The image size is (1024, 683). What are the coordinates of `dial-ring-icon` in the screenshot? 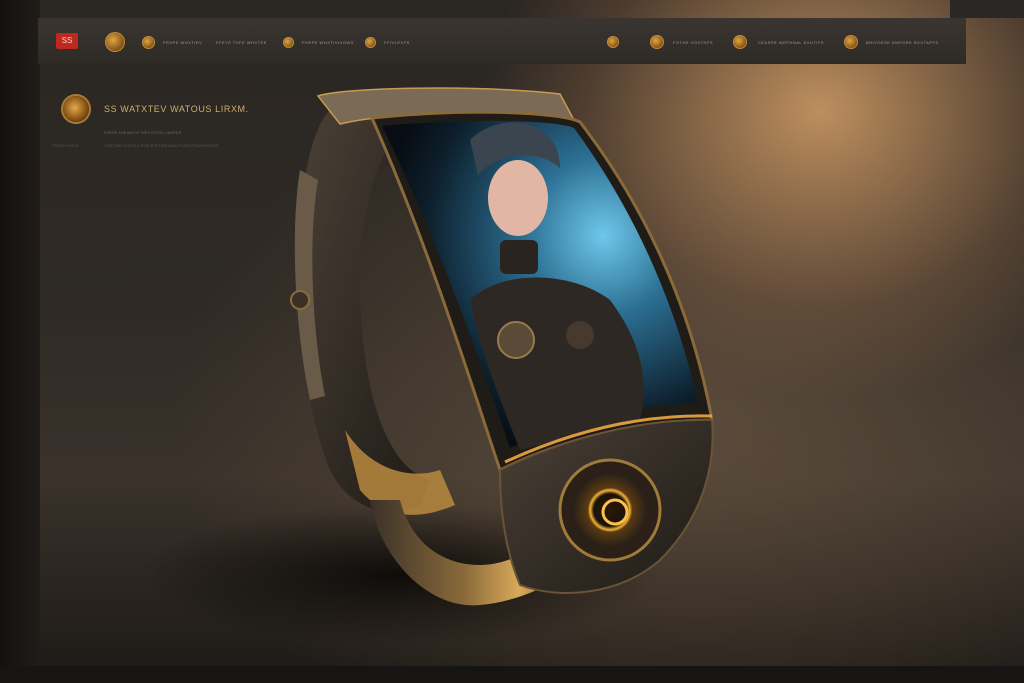 It's located at (610, 510).